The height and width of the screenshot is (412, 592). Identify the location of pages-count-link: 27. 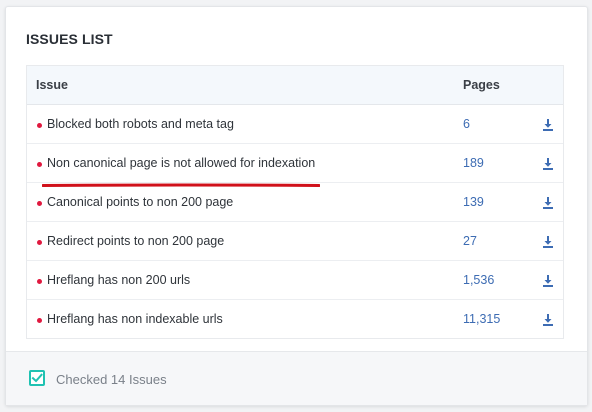
(470, 241).